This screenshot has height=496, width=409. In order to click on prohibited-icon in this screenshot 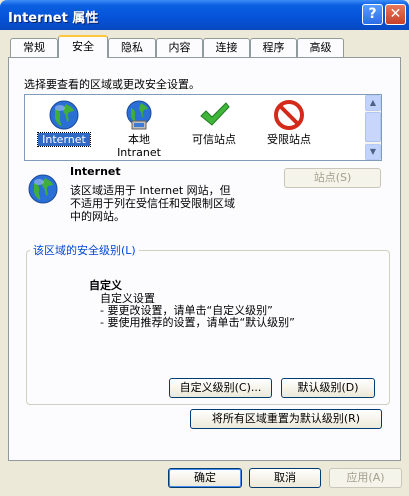, I will do `click(289, 115)`.